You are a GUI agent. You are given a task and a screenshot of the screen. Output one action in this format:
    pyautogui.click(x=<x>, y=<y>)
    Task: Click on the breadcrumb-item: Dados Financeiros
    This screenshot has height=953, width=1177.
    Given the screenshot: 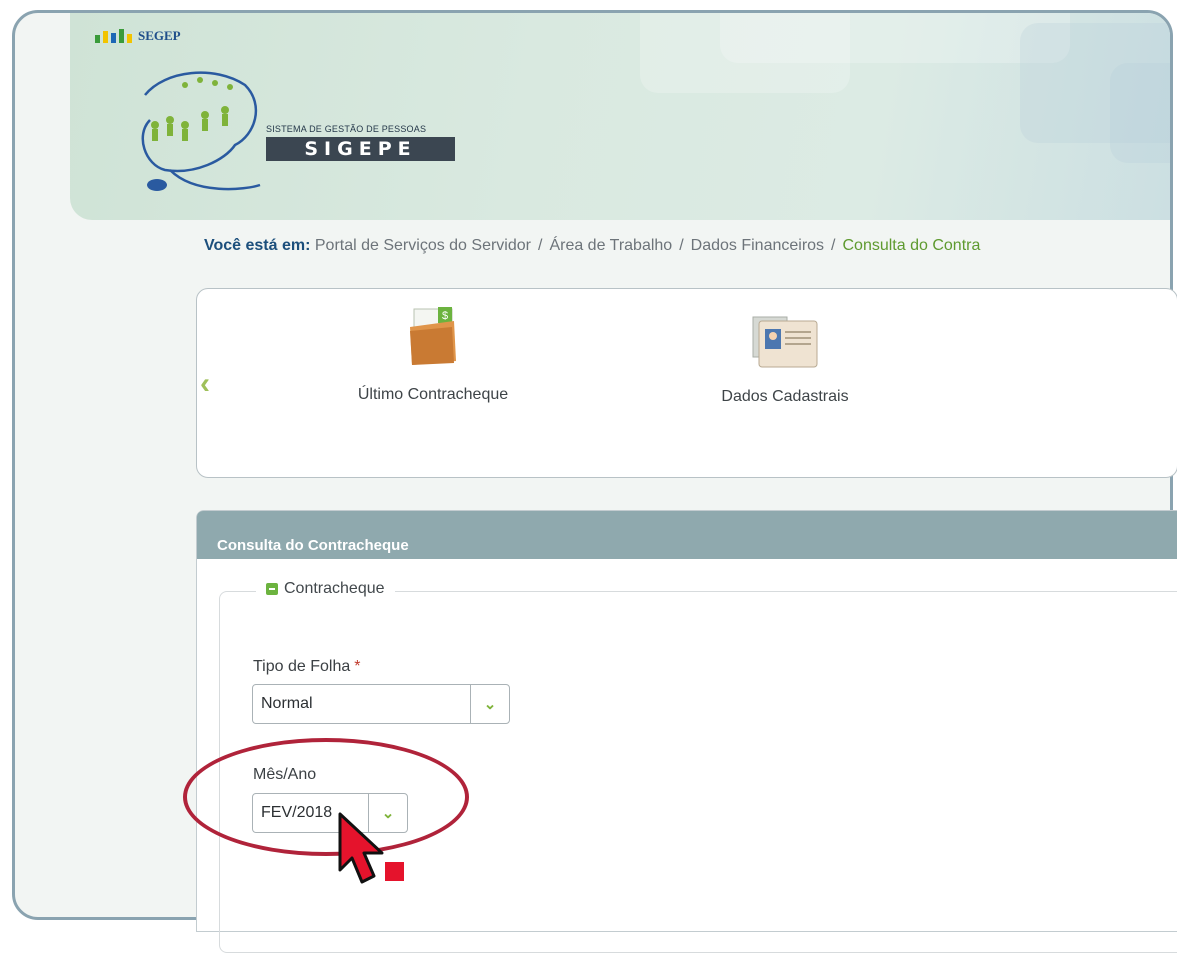 What is the action you would take?
    pyautogui.click(x=757, y=245)
    